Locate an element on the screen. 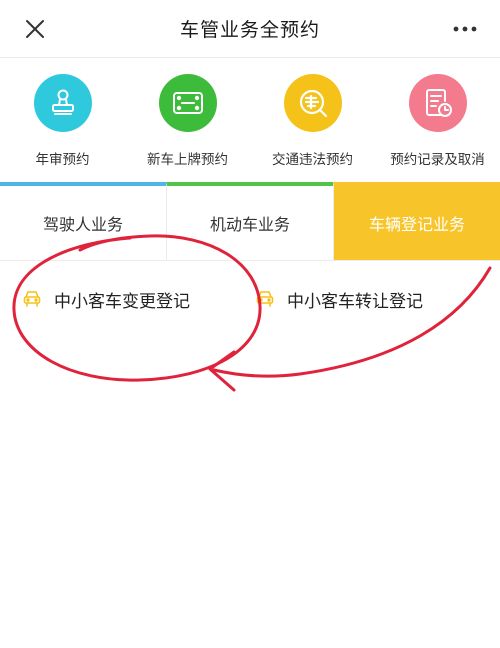 The image size is (500, 648). list-item-transfer-registration: 中小客车转让登记 is located at coordinates (339, 299).